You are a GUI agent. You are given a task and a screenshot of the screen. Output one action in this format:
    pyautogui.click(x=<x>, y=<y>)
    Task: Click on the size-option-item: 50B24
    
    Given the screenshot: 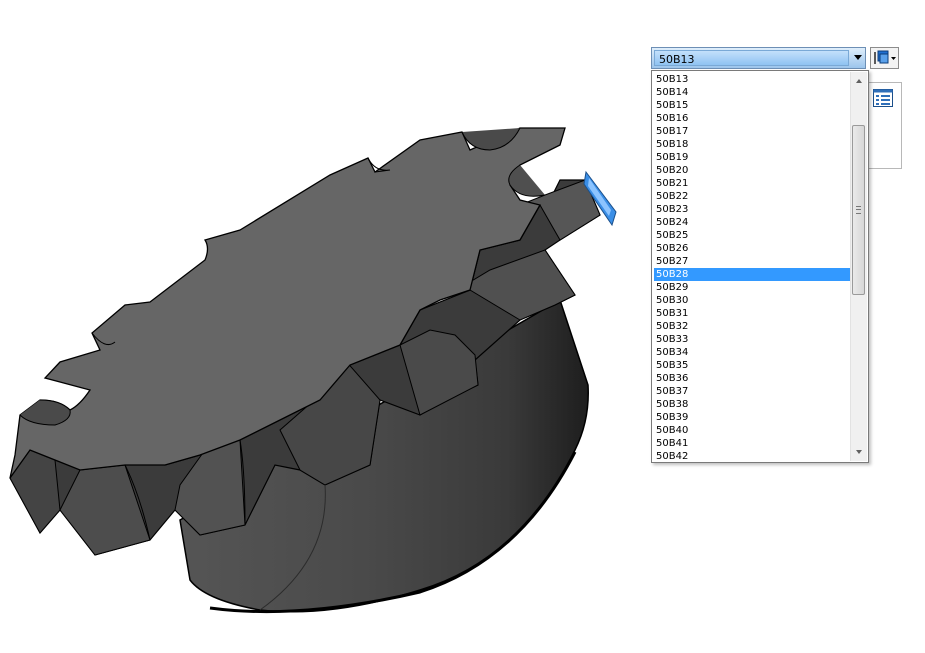 What is the action you would take?
    pyautogui.click(x=752, y=222)
    